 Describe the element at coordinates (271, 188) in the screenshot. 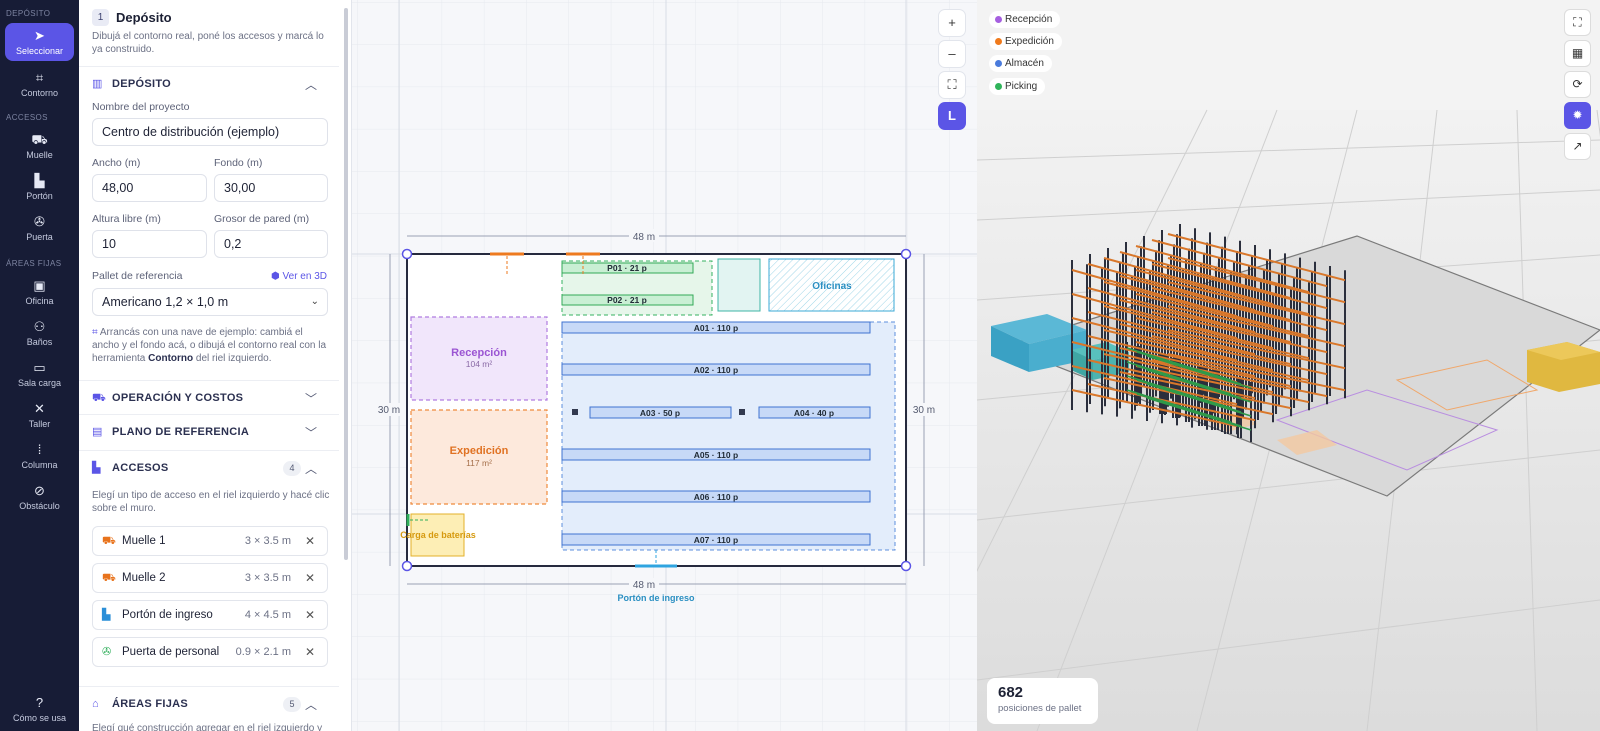

I see `depth-input: 30,00` at that location.